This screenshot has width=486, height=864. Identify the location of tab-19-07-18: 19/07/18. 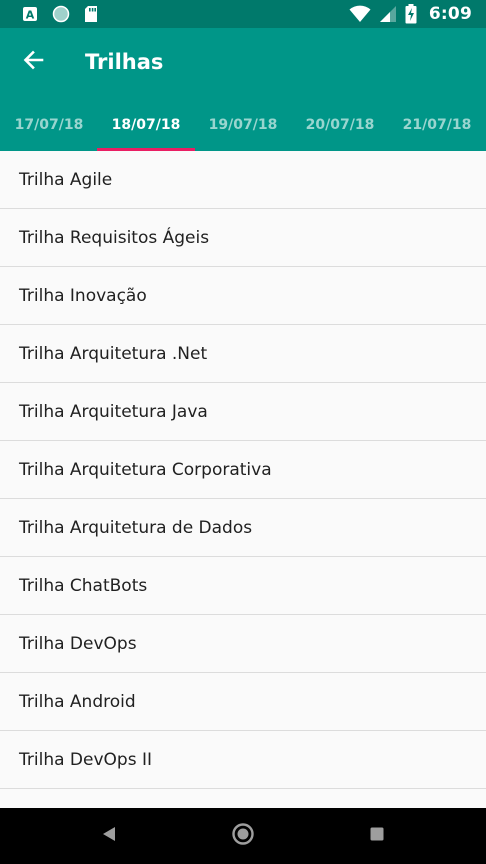
(243, 123).